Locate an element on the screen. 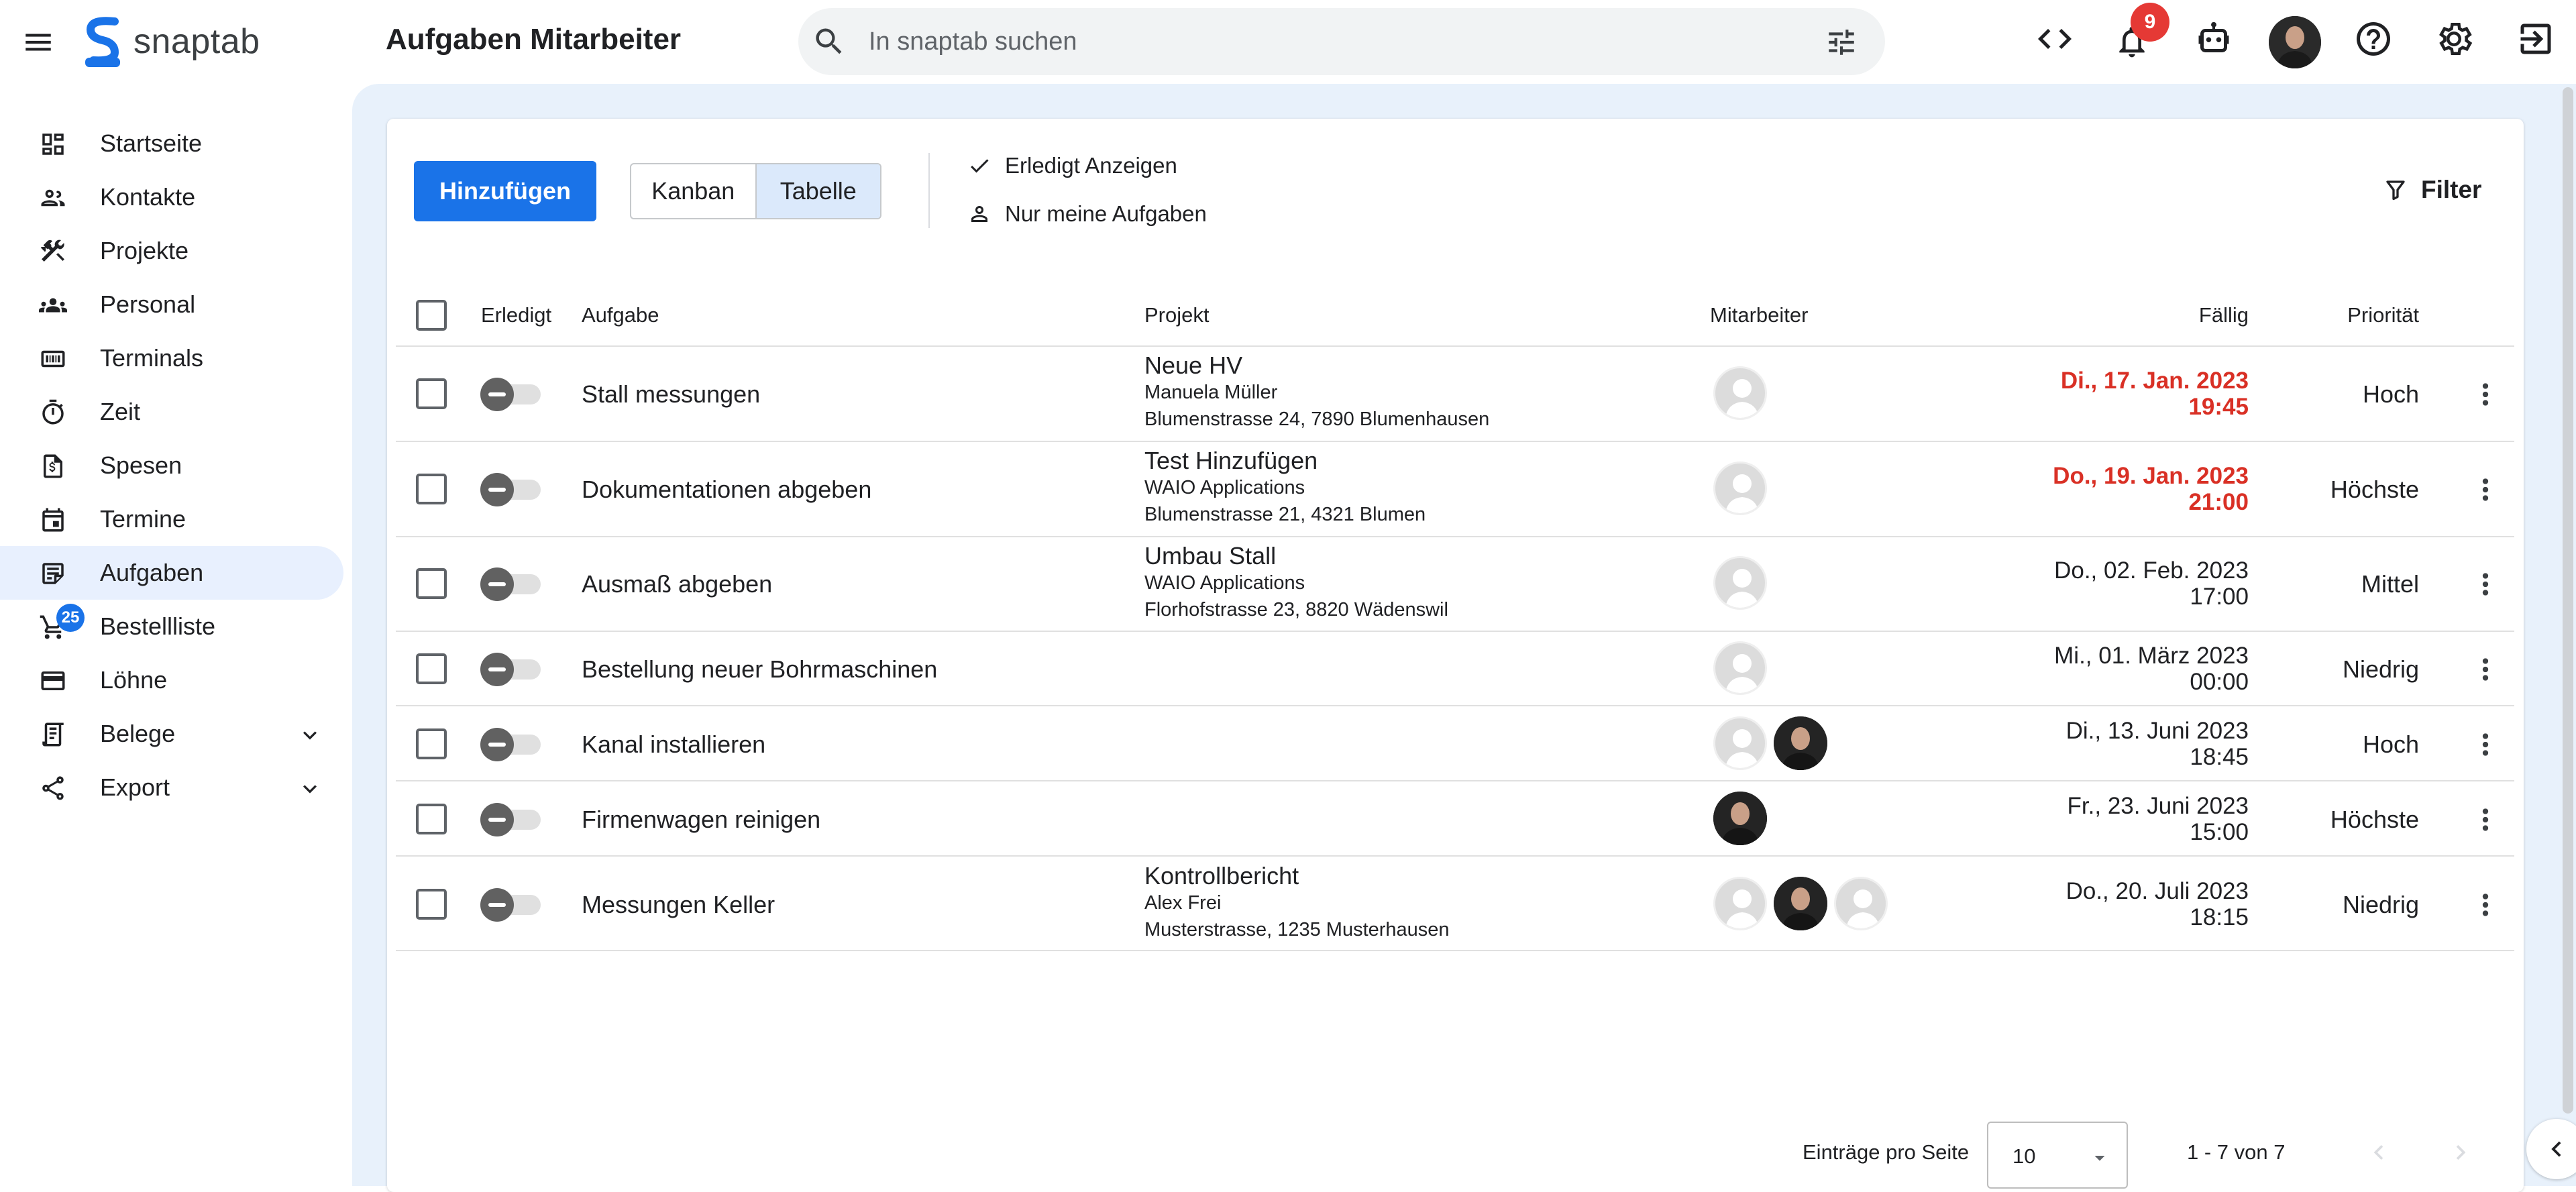 The height and width of the screenshot is (1192, 2576). sidebar-item-personal: Personal is located at coordinates (171, 304).